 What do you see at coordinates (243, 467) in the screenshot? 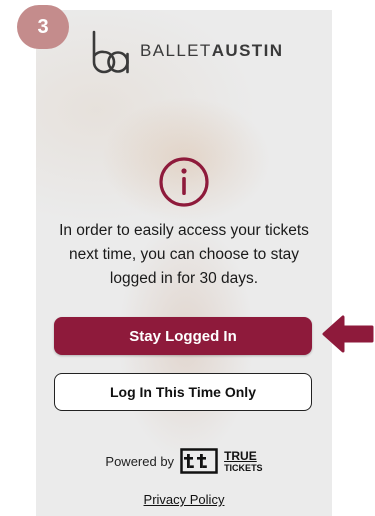
I see `true-tickets-line2: TICKETS` at bounding box center [243, 467].